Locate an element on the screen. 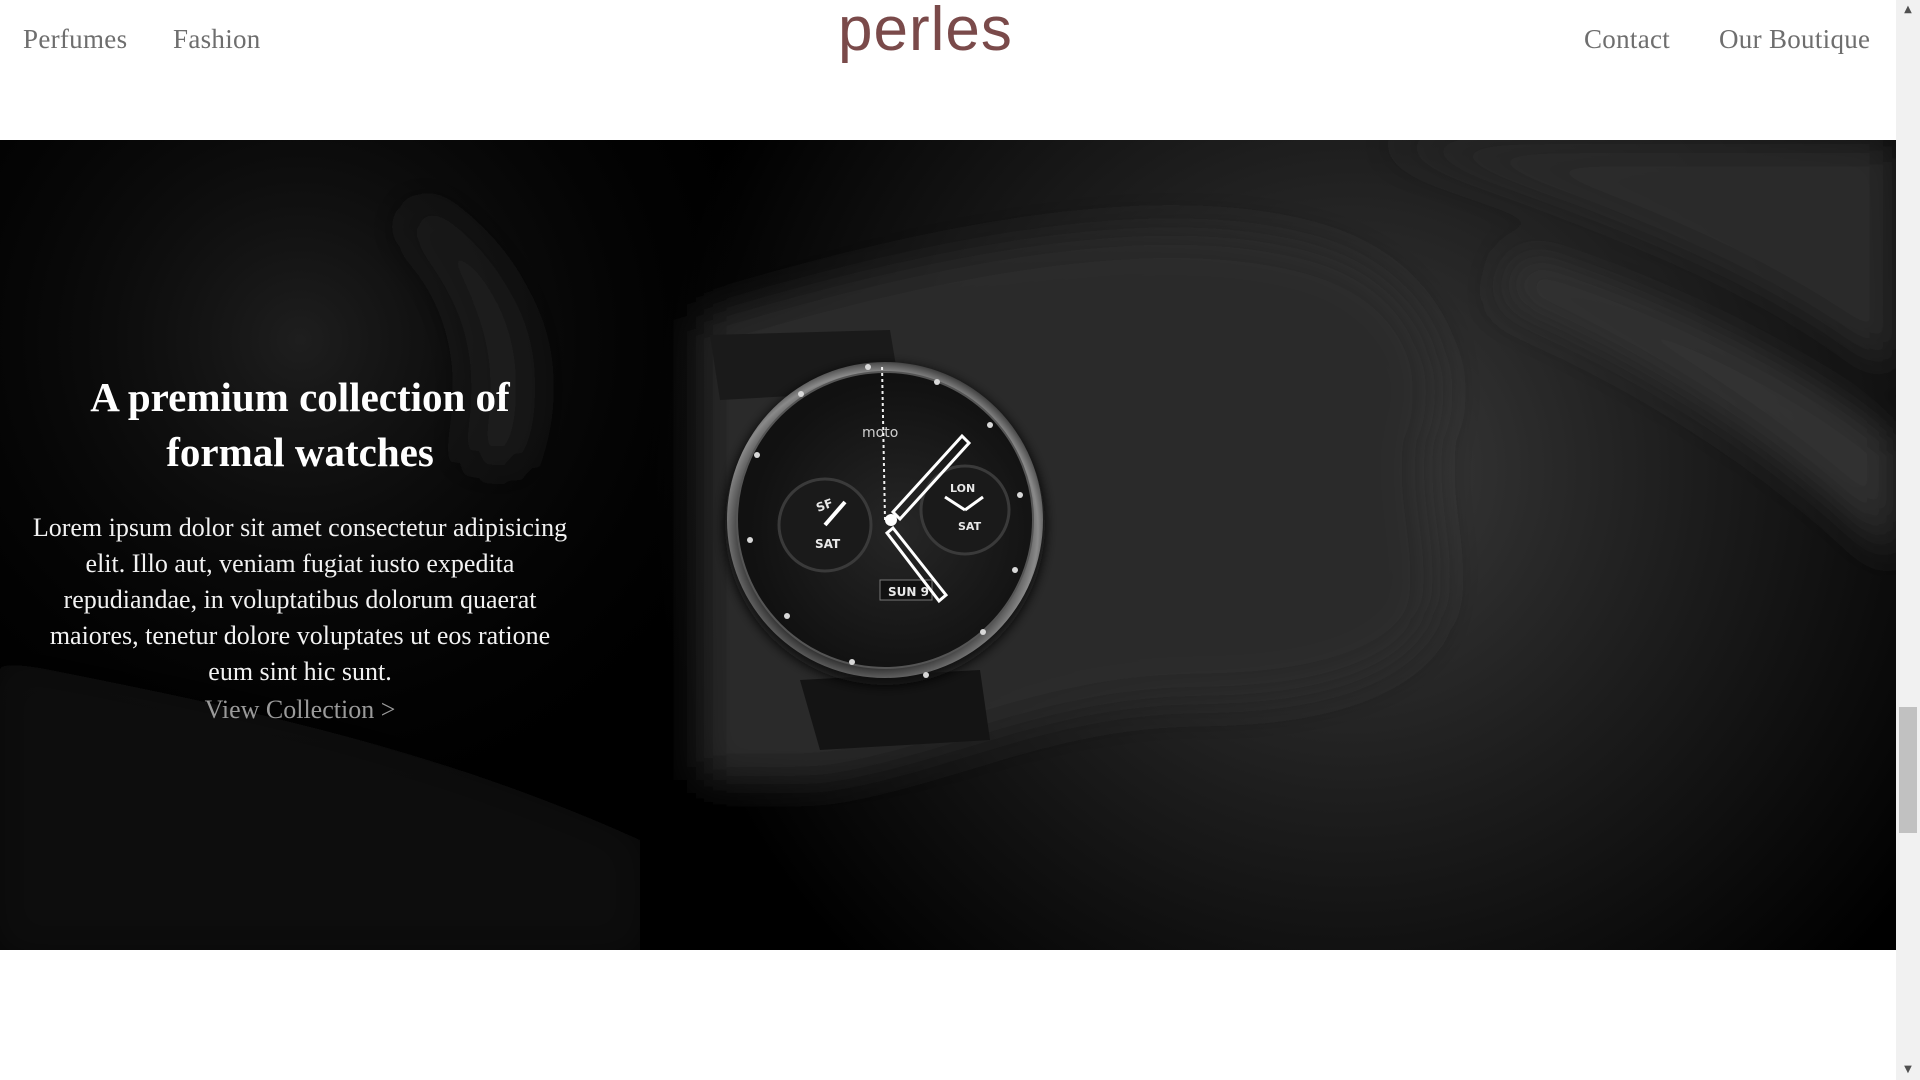  view-collection-link: View Collection > is located at coordinates (300, 710).